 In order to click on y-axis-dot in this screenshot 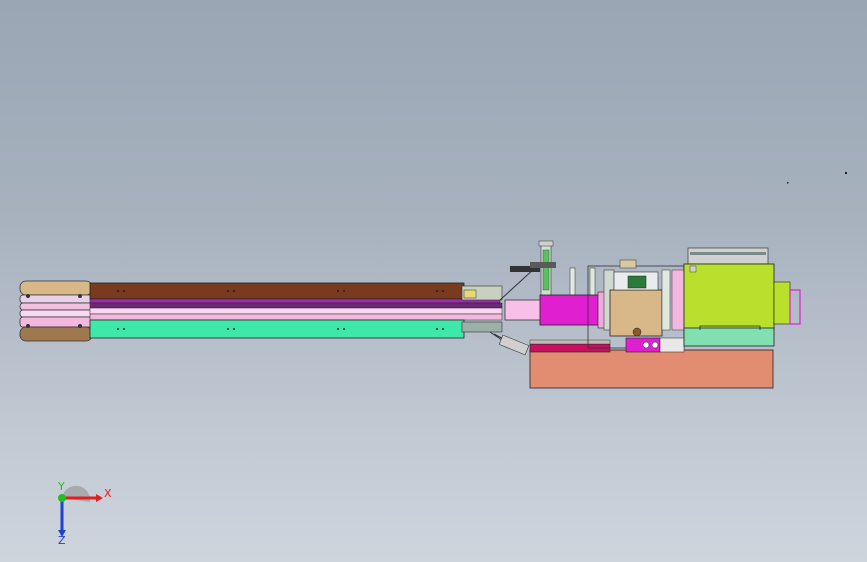, I will do `click(62, 498)`.